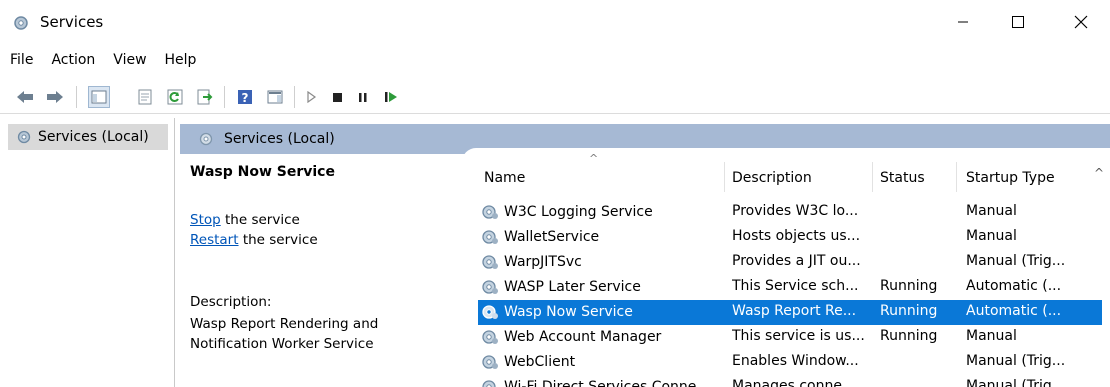  Describe the element at coordinates (284, 324) in the screenshot. I see `description-line: Wasp Report Rendering and` at that location.